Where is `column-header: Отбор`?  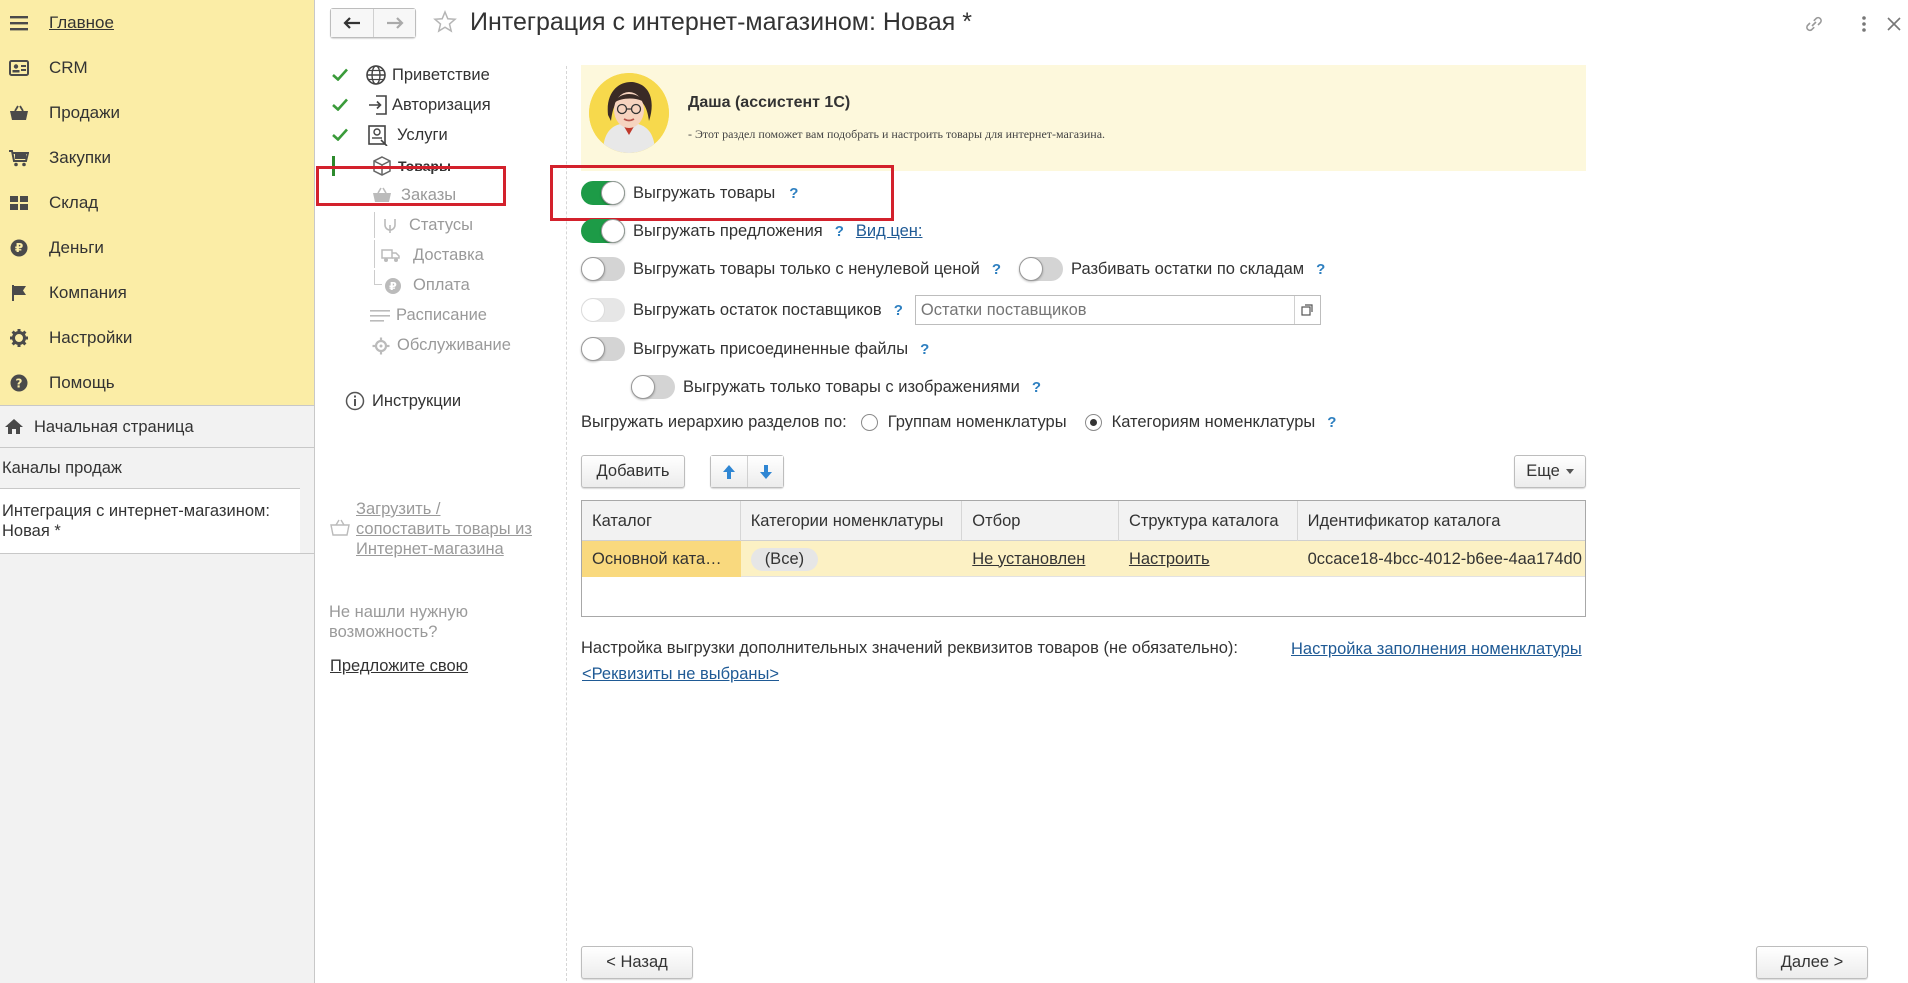 column-header: Отбор is located at coordinates (1040, 521).